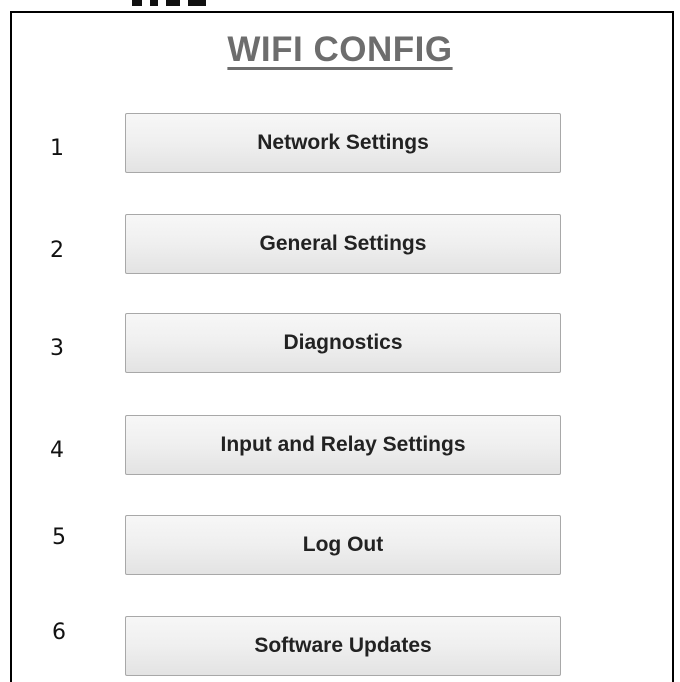 This screenshot has height=682, width=680. I want to click on menu-number-1: 1, so click(57, 148).